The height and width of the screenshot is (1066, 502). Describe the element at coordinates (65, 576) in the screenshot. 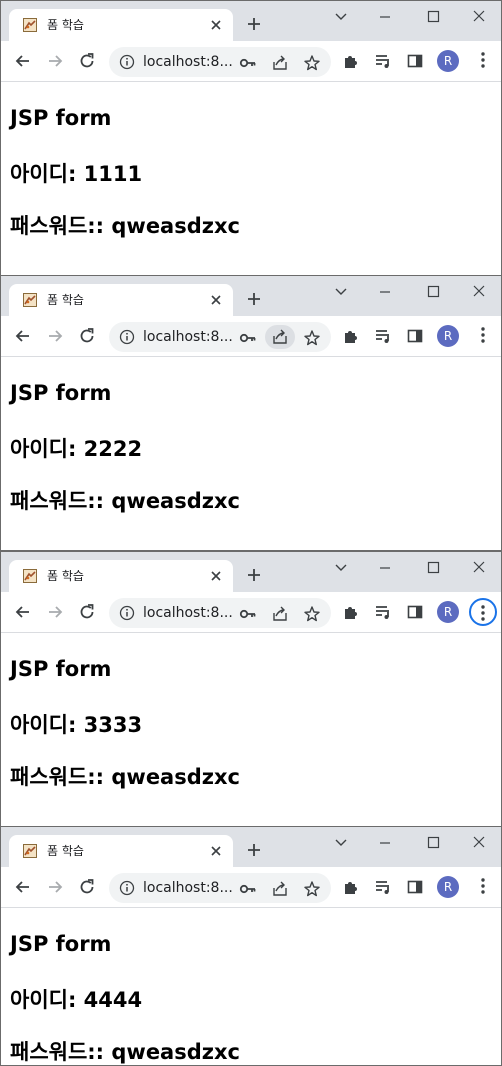

I see `tab-title: 폼 학습` at that location.